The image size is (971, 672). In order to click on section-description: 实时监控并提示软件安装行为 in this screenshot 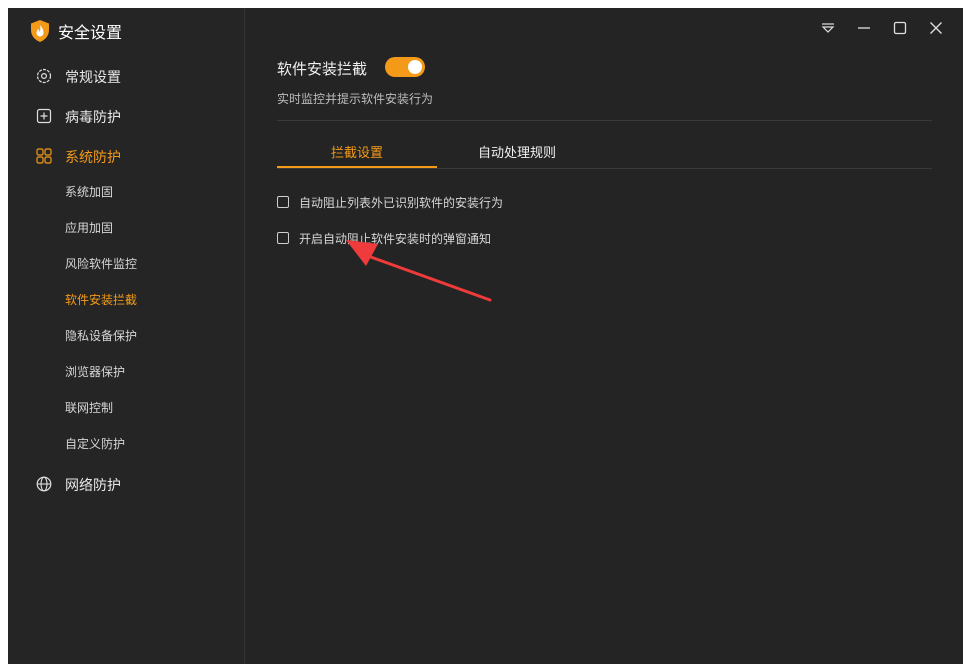, I will do `click(355, 99)`.